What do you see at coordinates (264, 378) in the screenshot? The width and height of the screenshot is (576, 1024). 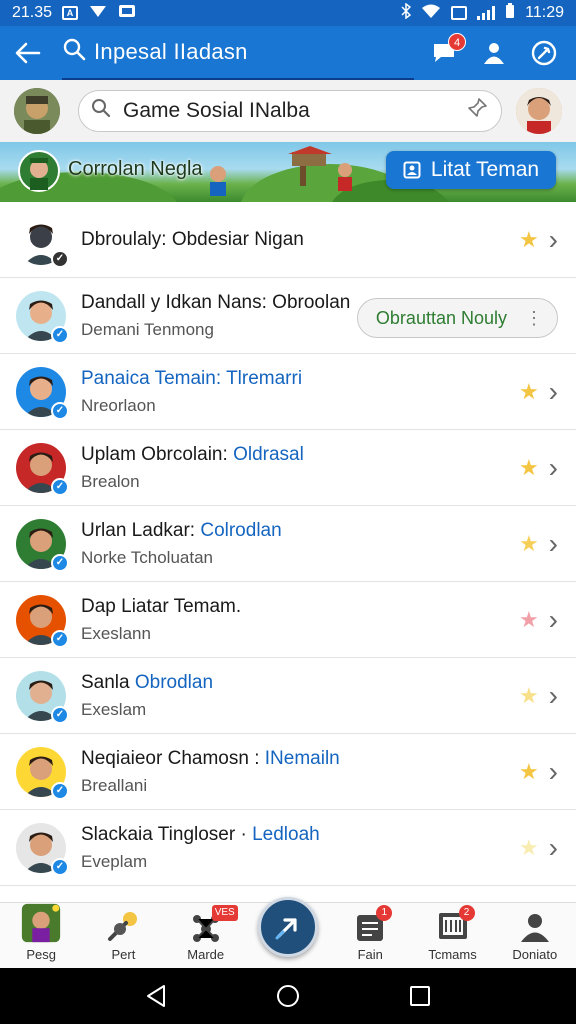 I see `contact-name-highlight: Tlremarri` at bounding box center [264, 378].